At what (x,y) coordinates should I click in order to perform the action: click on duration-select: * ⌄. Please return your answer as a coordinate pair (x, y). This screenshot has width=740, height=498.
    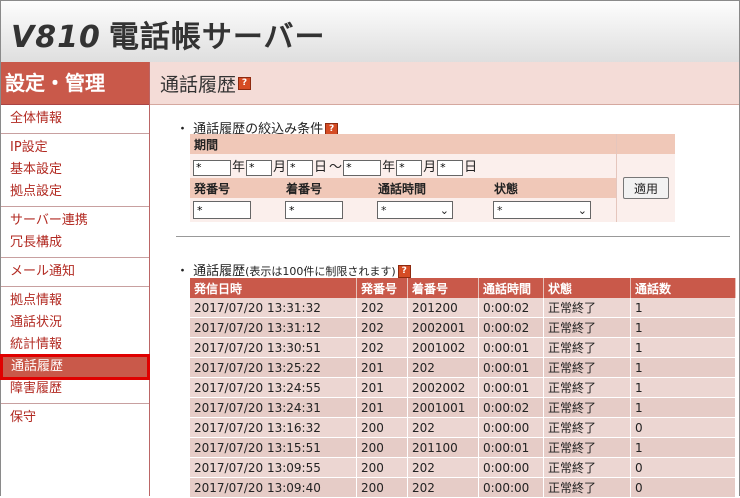
    Looking at the image, I should click on (415, 210).